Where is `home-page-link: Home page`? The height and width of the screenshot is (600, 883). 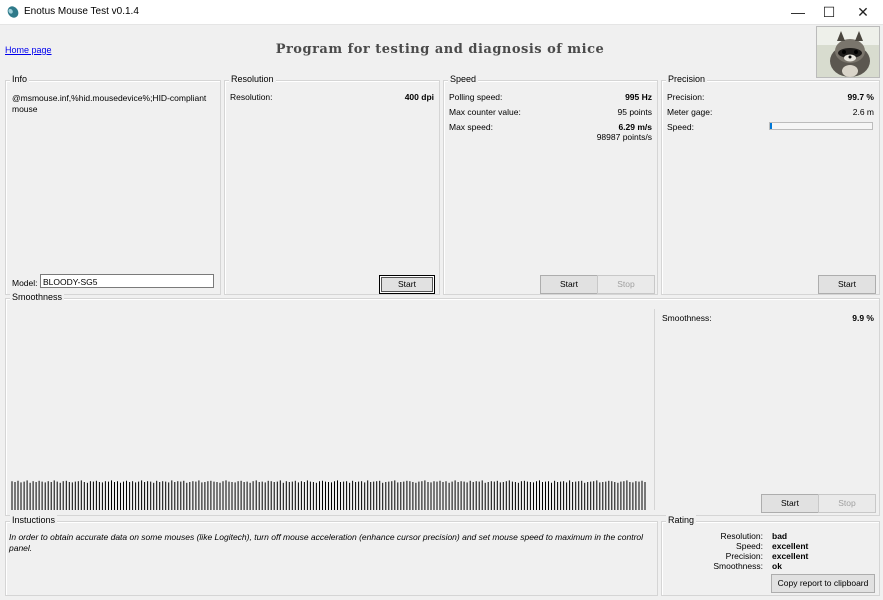
home-page-link: Home page is located at coordinates (28, 50).